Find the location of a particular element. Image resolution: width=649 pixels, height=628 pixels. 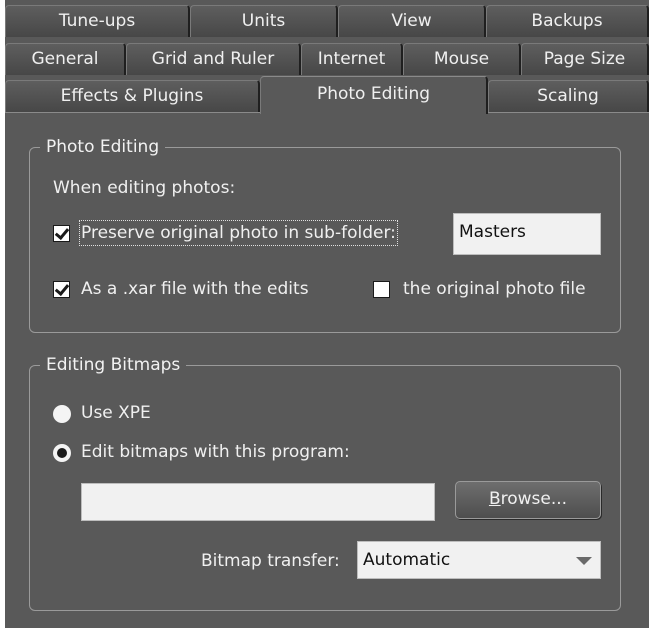

bitmap-transfer-label: Bitmap transfer: is located at coordinates (270, 561).